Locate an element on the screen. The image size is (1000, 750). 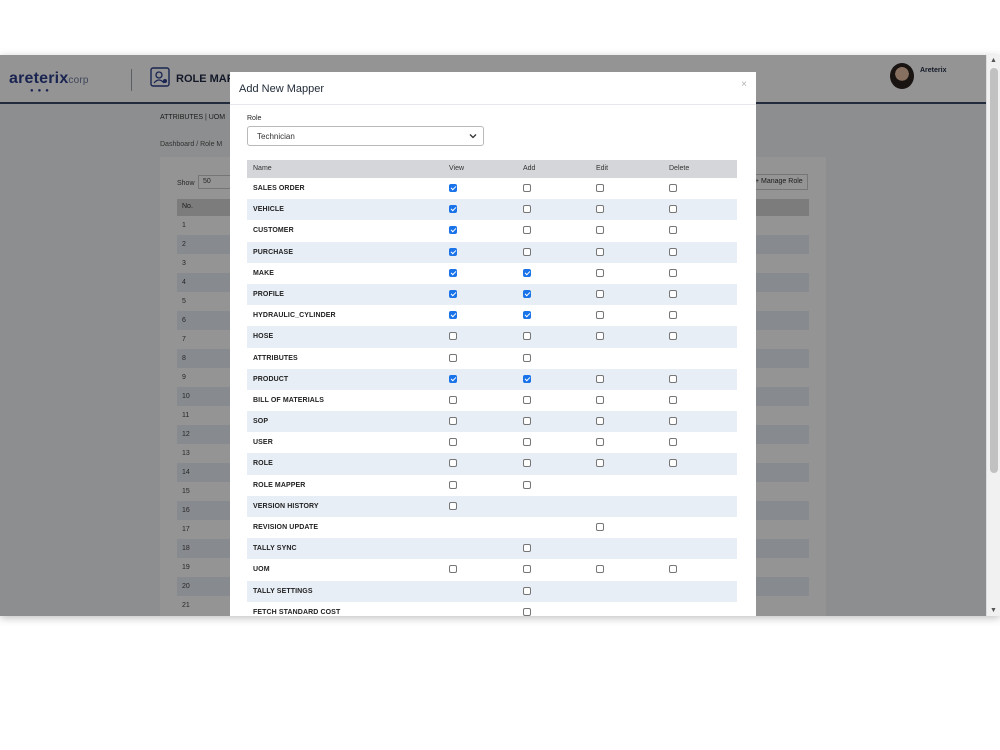
permission-name: SOP is located at coordinates (261, 422).